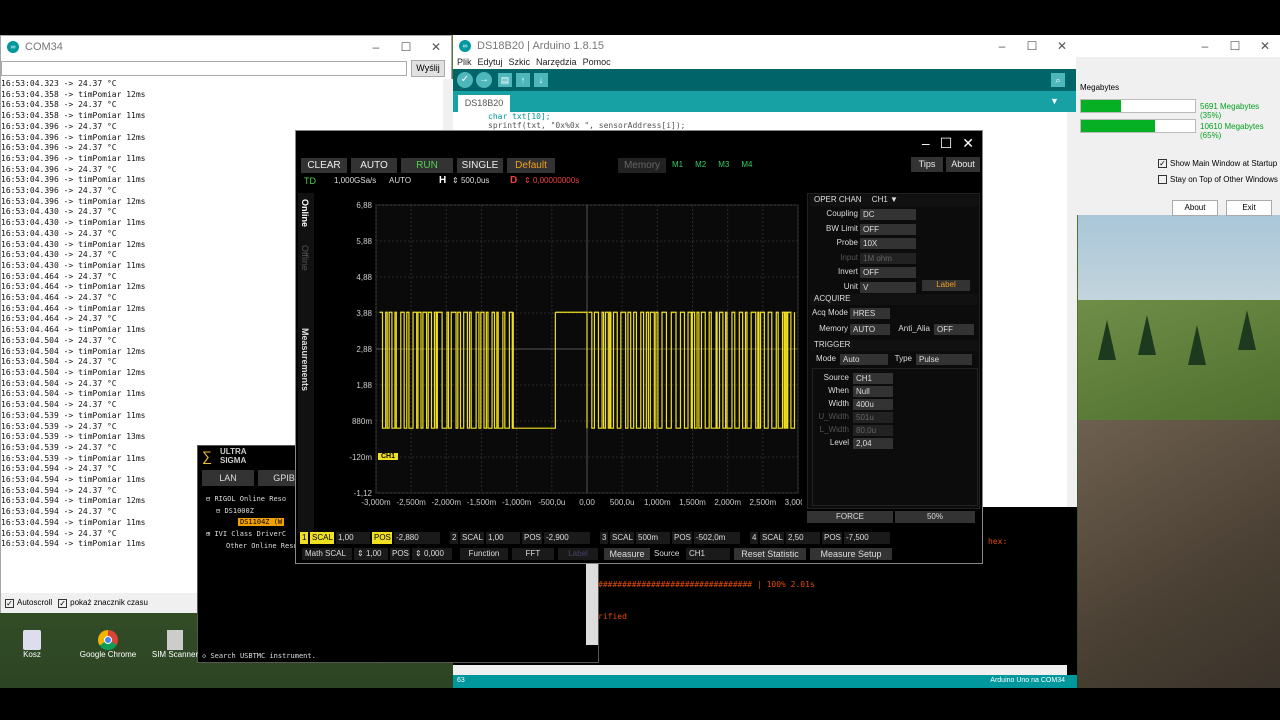  Describe the element at coordinates (305, 359) in the screenshot. I see `tab-measurements: Measurements` at that location.